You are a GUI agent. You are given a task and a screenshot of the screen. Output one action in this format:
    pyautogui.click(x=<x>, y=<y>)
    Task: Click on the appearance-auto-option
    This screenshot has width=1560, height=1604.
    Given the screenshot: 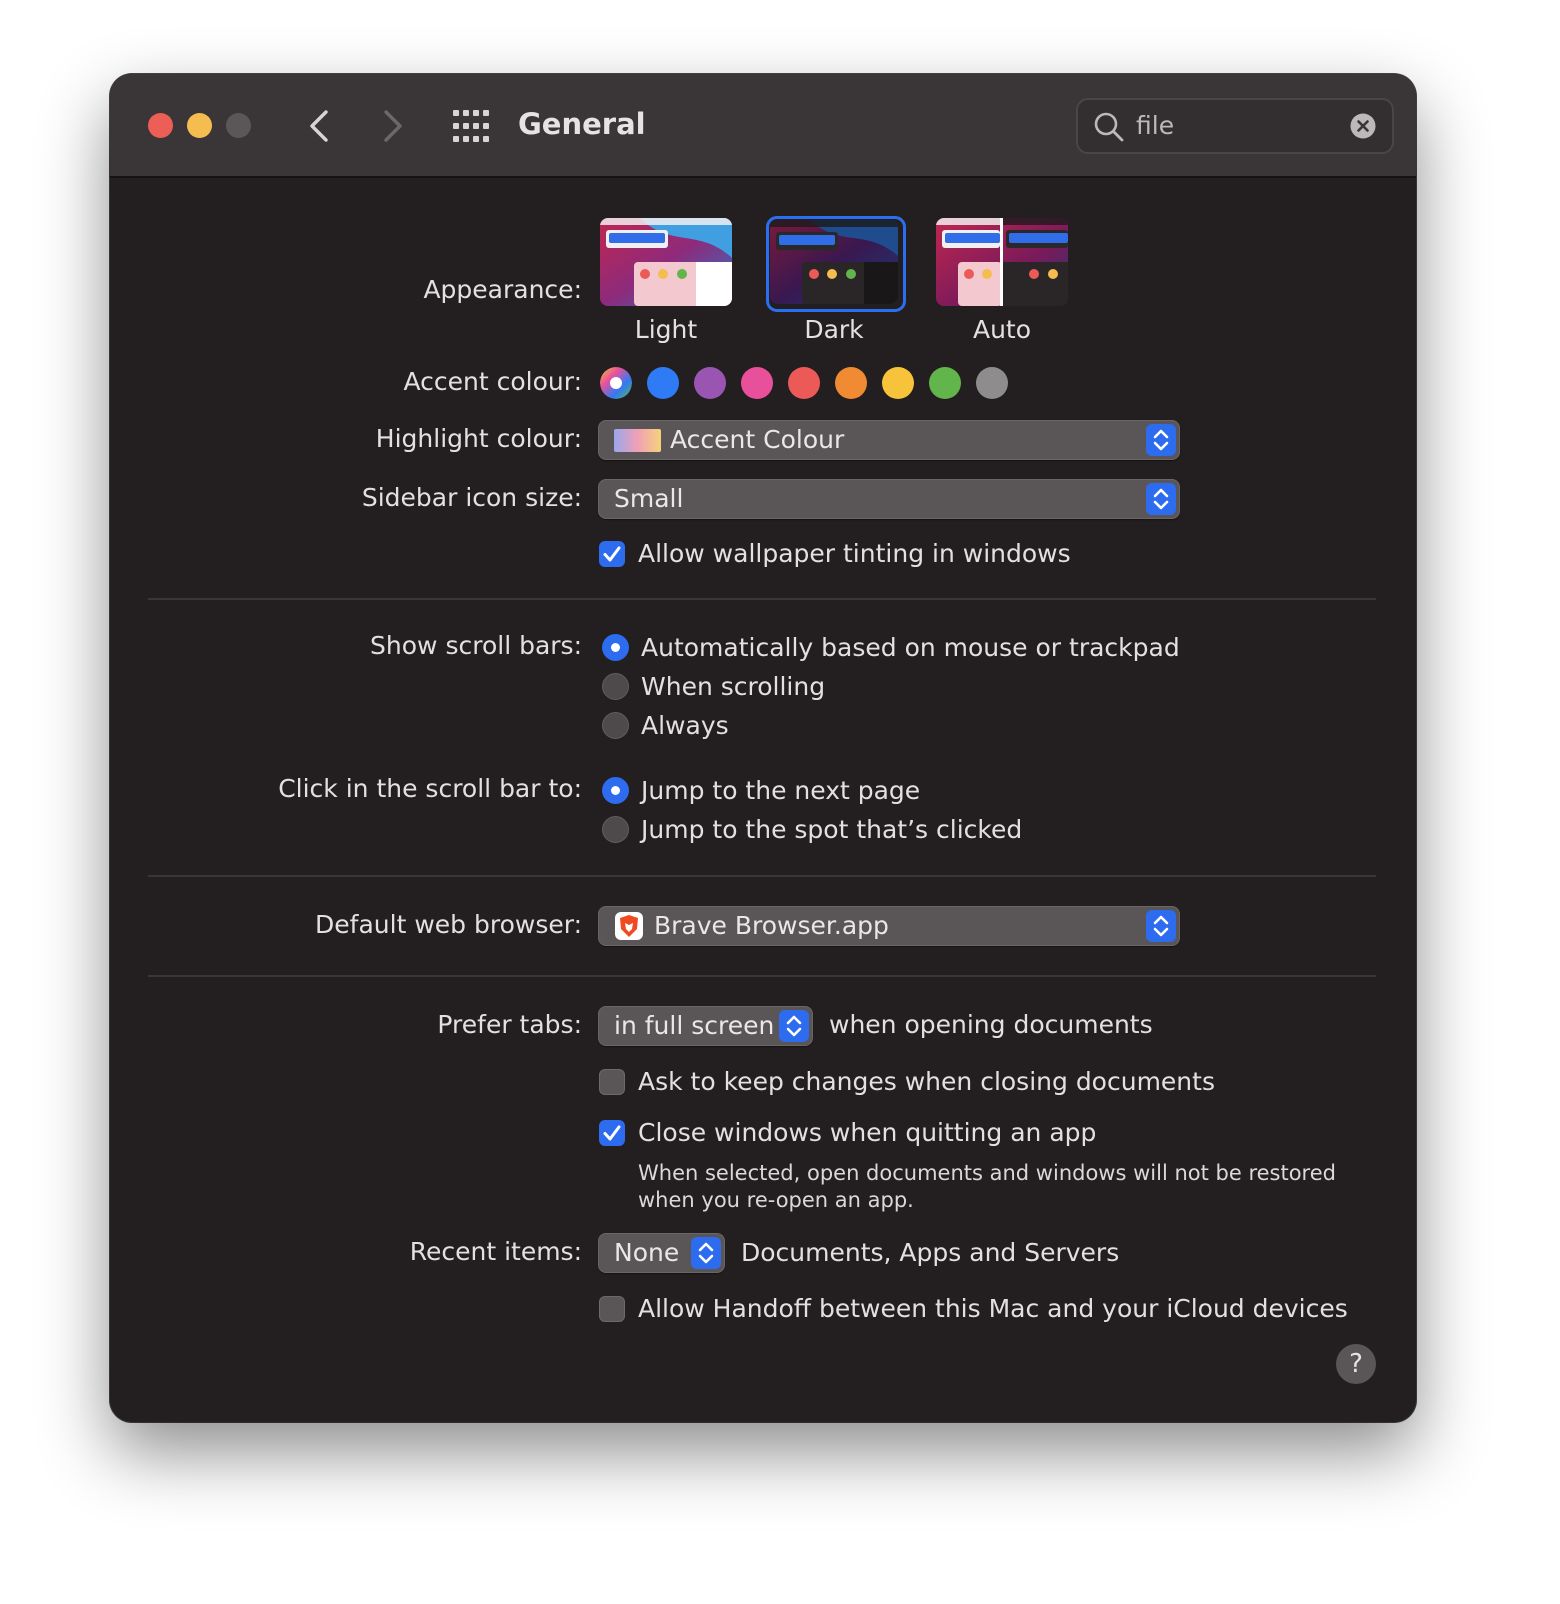 What is the action you would take?
    pyautogui.click(x=1002, y=262)
    